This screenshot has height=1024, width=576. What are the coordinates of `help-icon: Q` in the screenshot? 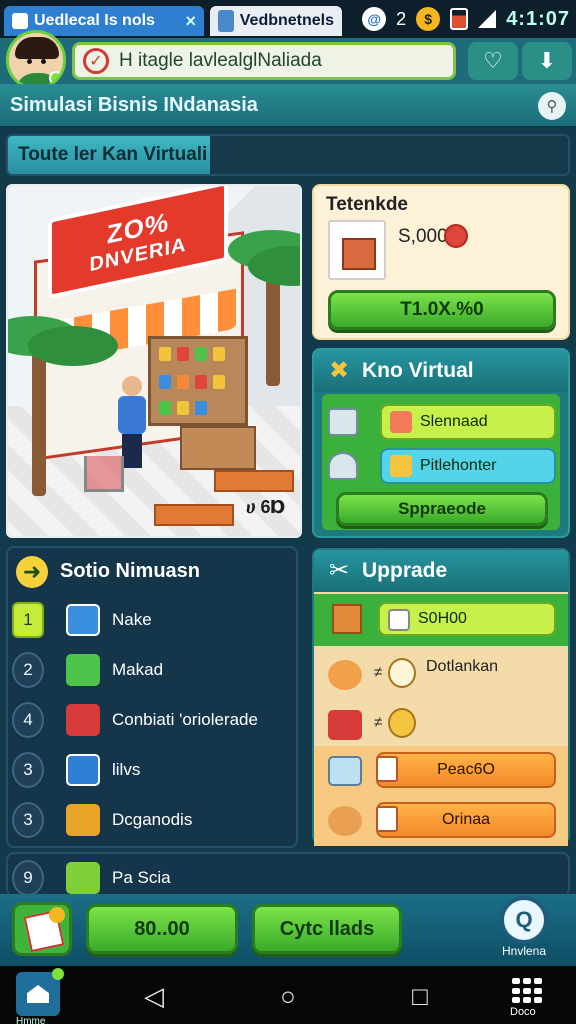 It's located at (524, 920).